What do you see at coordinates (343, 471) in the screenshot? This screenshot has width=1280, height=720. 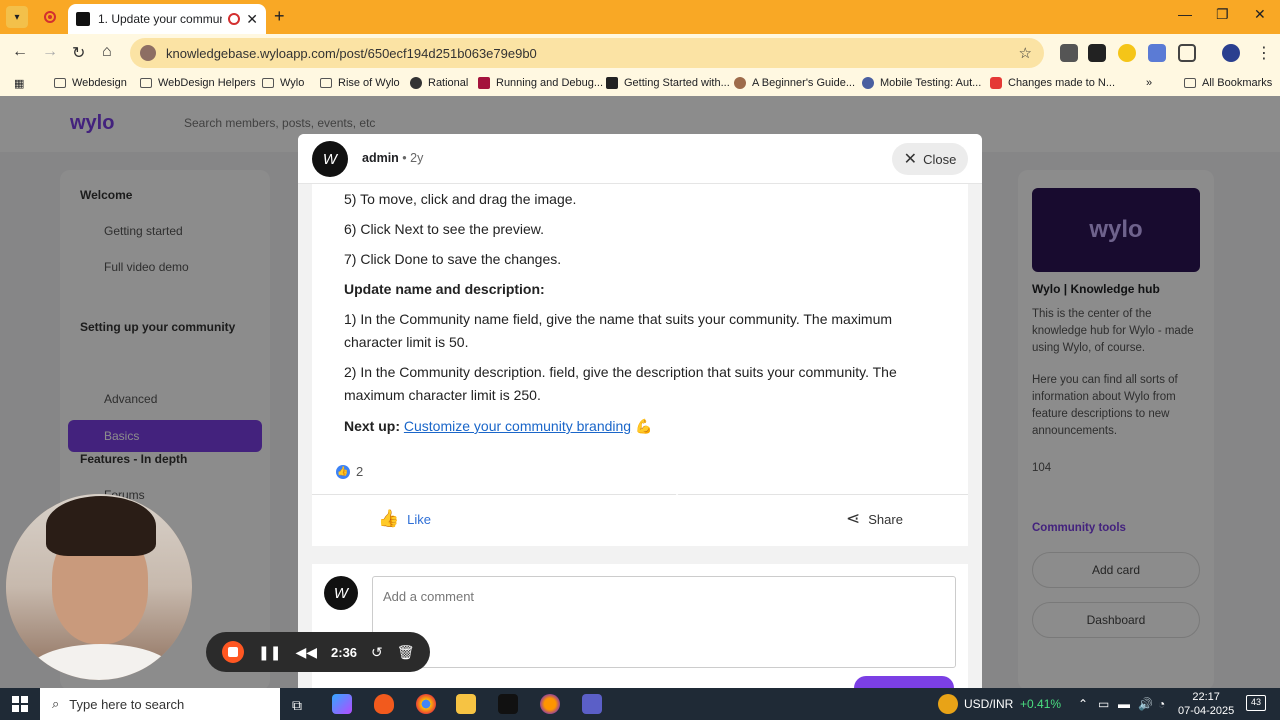 I see `thumbs-up-icon: 👍` at bounding box center [343, 471].